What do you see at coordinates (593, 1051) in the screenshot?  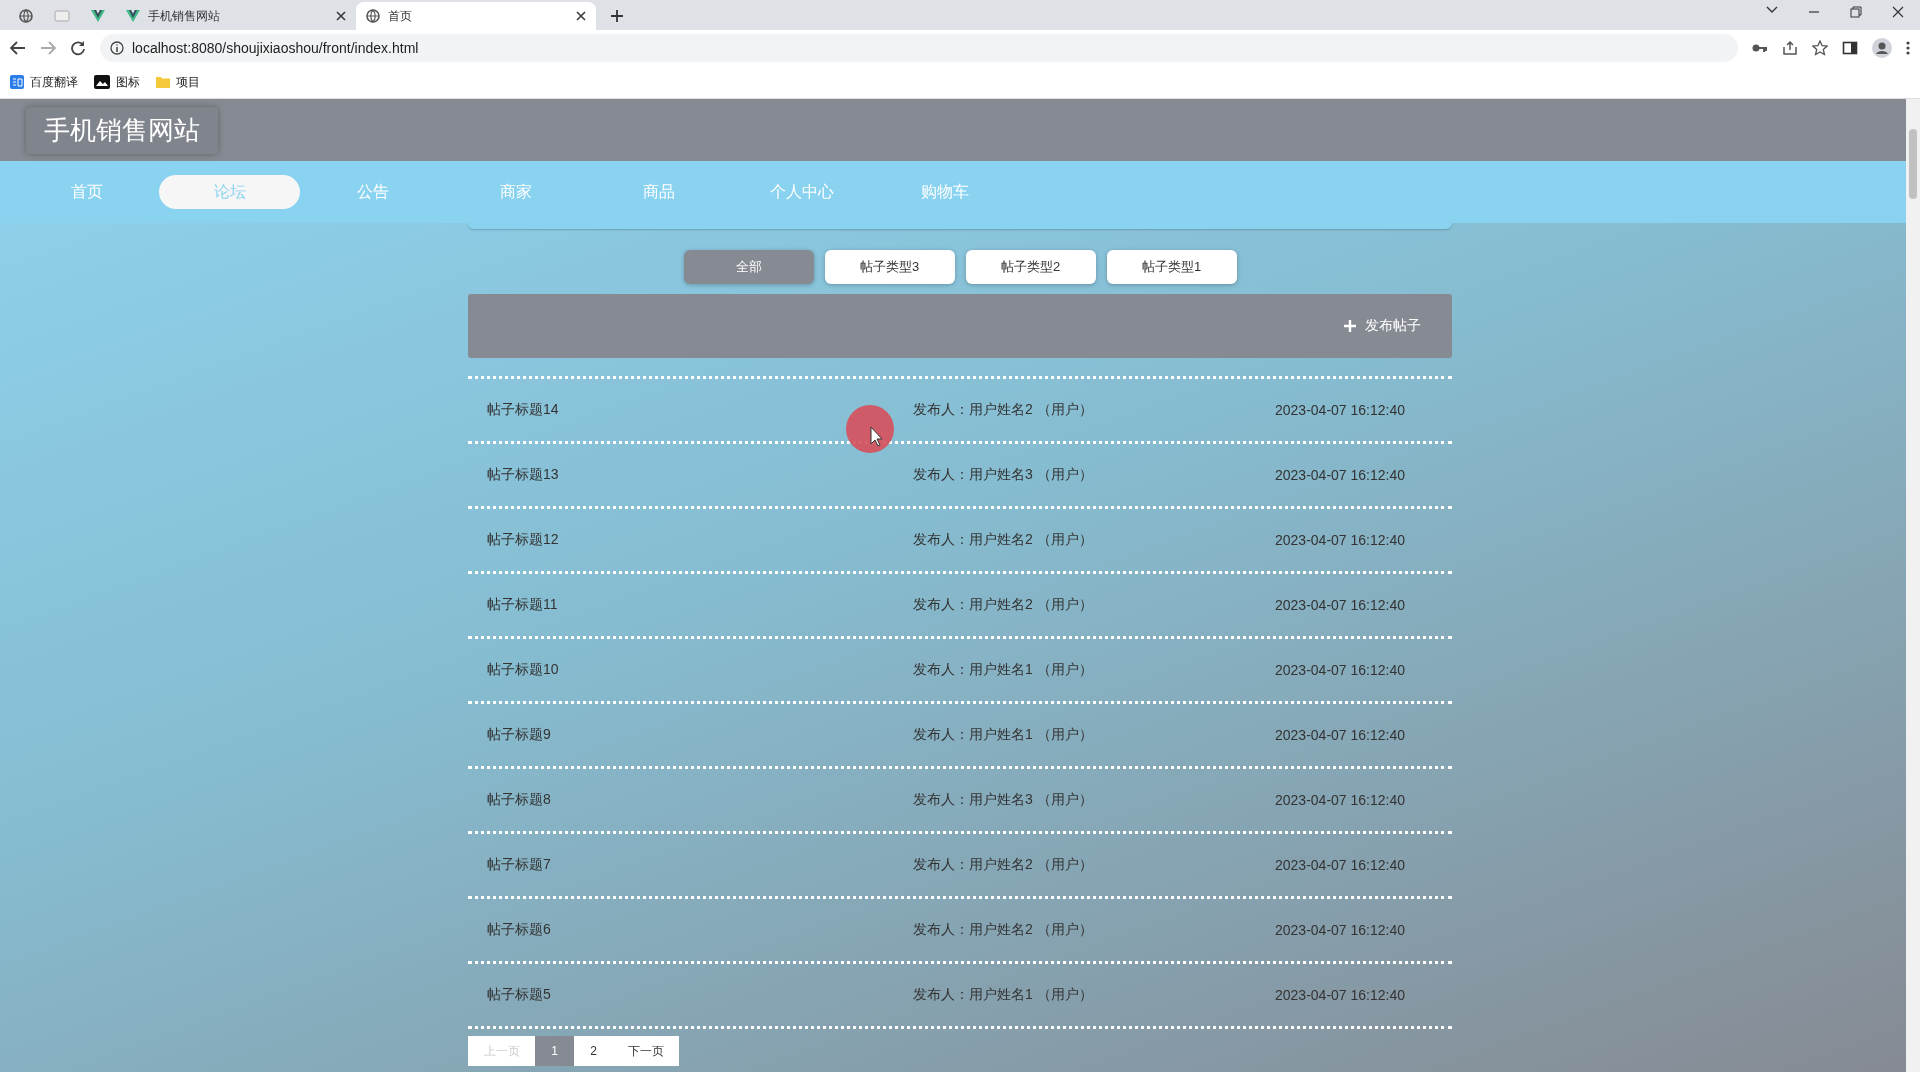 I see `page-button: 2` at bounding box center [593, 1051].